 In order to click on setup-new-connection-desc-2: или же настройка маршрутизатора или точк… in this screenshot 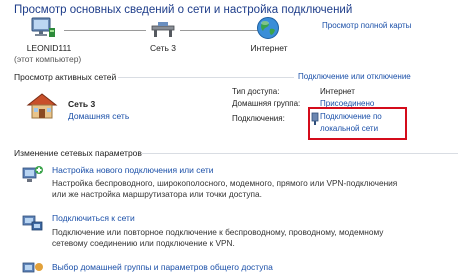, I will do `click(157, 194)`.